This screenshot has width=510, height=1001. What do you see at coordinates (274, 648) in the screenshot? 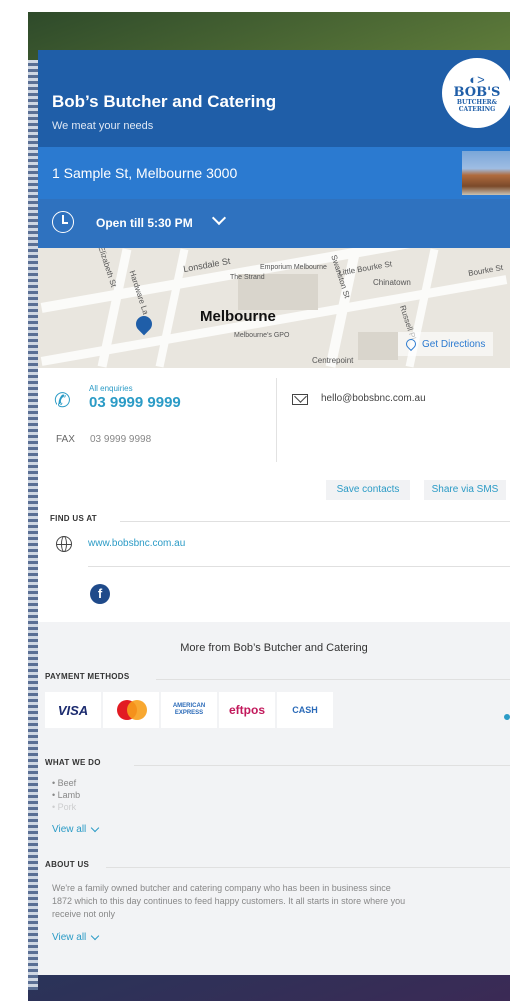
I see `more-title: More from Bob’s Butcher and Catering` at bounding box center [274, 648].